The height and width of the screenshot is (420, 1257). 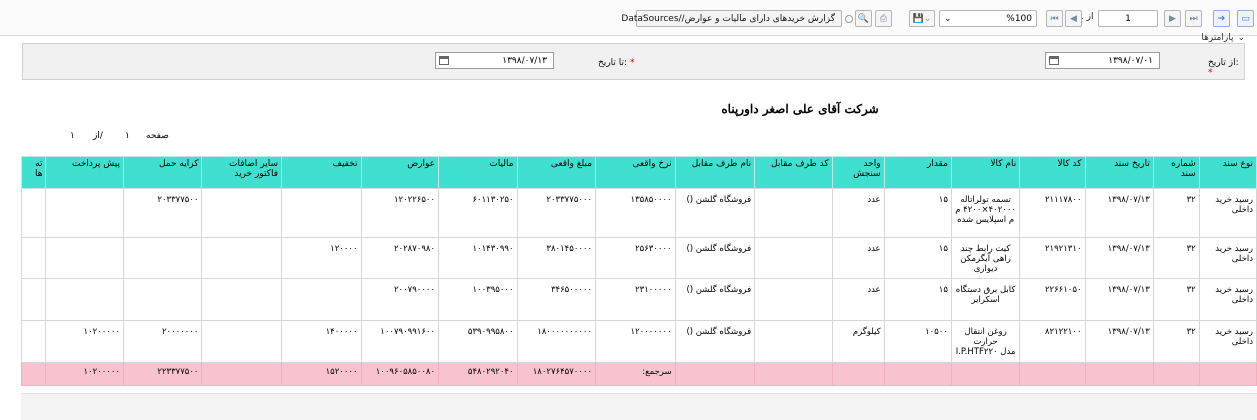 I want to click on col-header: تخفیف, so click(x=321, y=172).